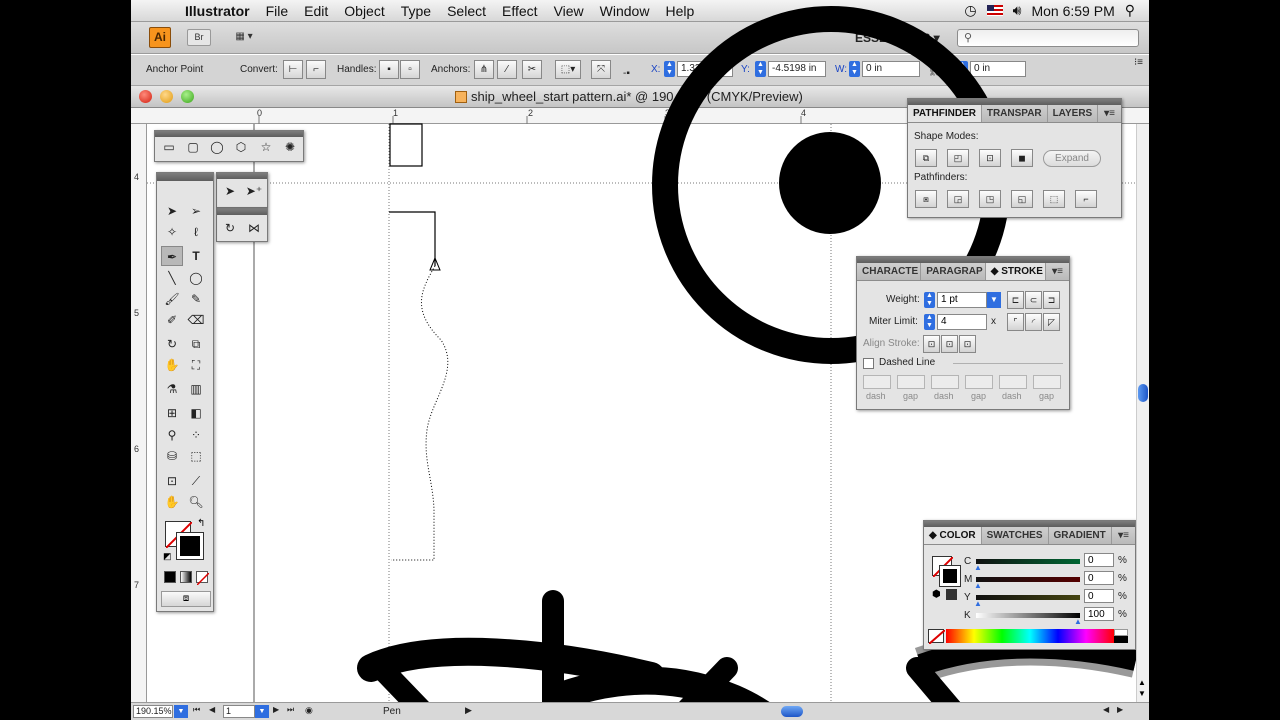  What do you see at coordinates (1051, 300) in the screenshot?
I see `projecting-cap-icon: ⊐` at bounding box center [1051, 300].